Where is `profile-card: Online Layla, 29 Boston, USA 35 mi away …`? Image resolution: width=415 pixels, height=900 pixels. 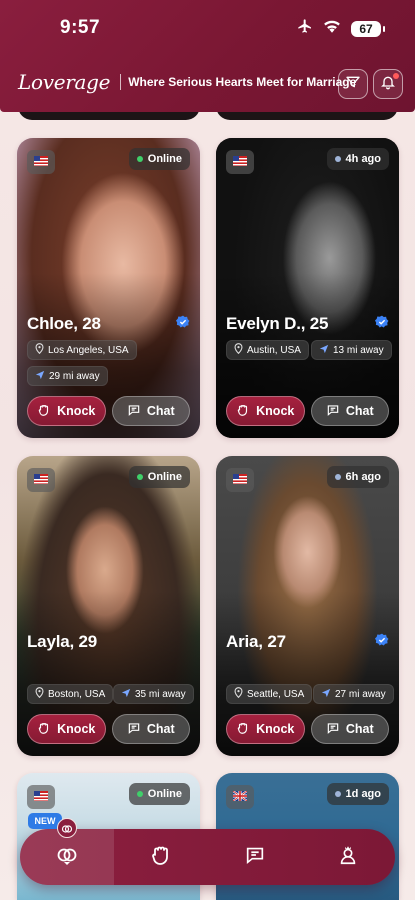
profile-card: Online Layla, 29 Boston, USA 35 mi away … is located at coordinates (108, 606).